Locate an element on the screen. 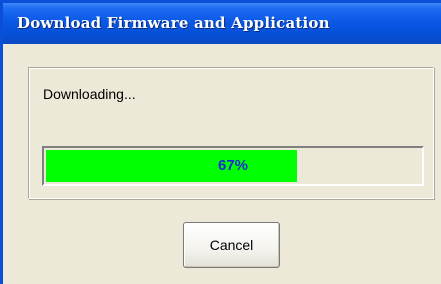  progress-percent: 67% is located at coordinates (233, 165).